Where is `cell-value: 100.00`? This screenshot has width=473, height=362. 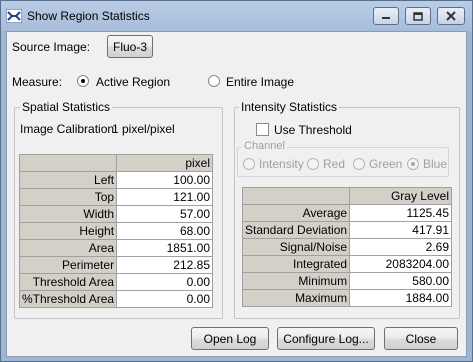
cell-value: 100.00 is located at coordinates (164, 180).